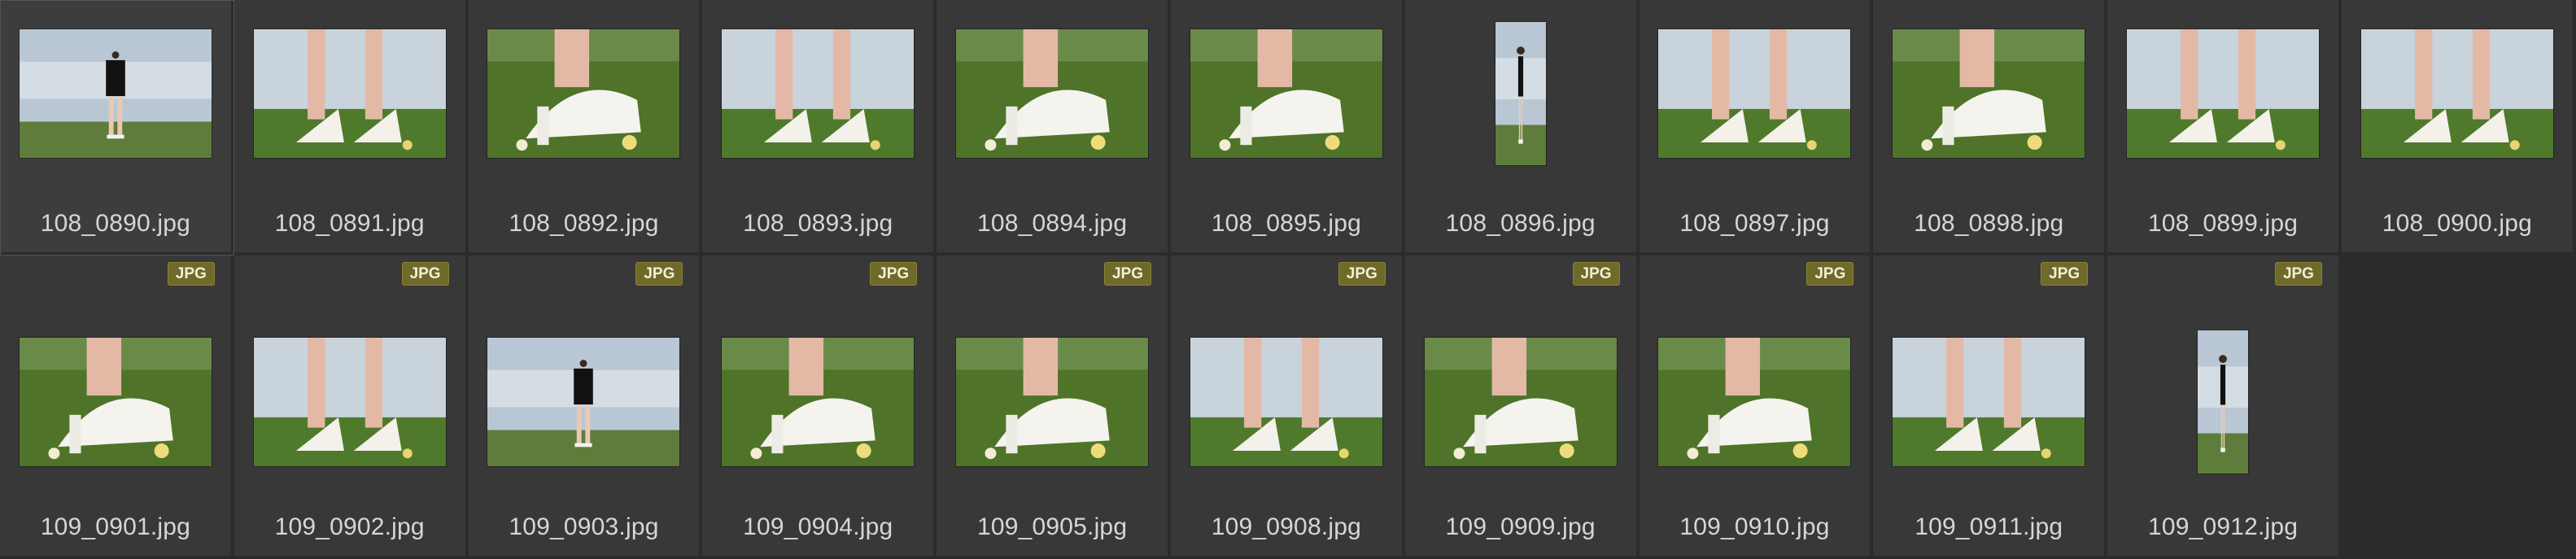 The width and height of the screenshot is (2576, 559). What do you see at coordinates (2223, 526) in the screenshot?
I see `file-name-label: 109_0912.jpg` at bounding box center [2223, 526].